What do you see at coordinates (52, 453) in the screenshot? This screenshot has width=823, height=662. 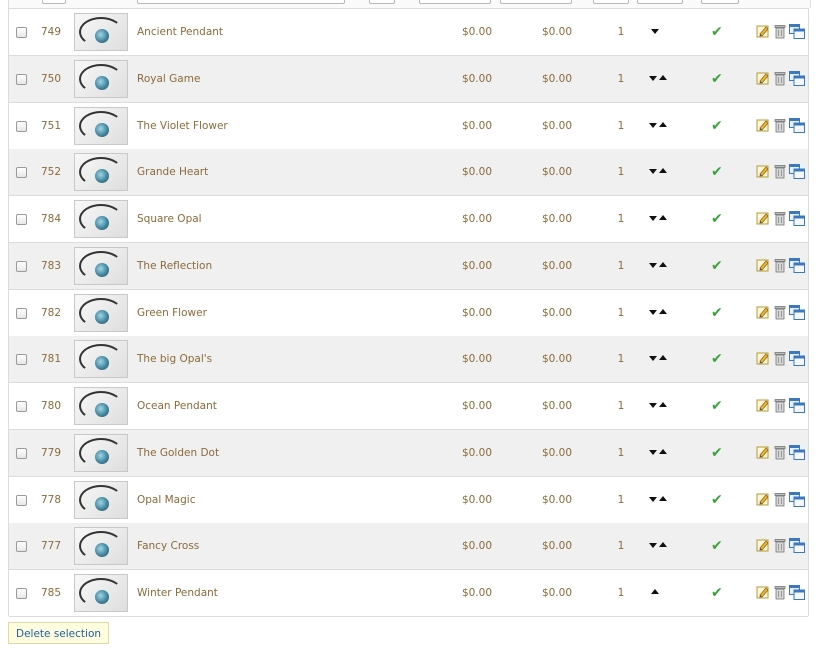 I see `product-id: 779` at bounding box center [52, 453].